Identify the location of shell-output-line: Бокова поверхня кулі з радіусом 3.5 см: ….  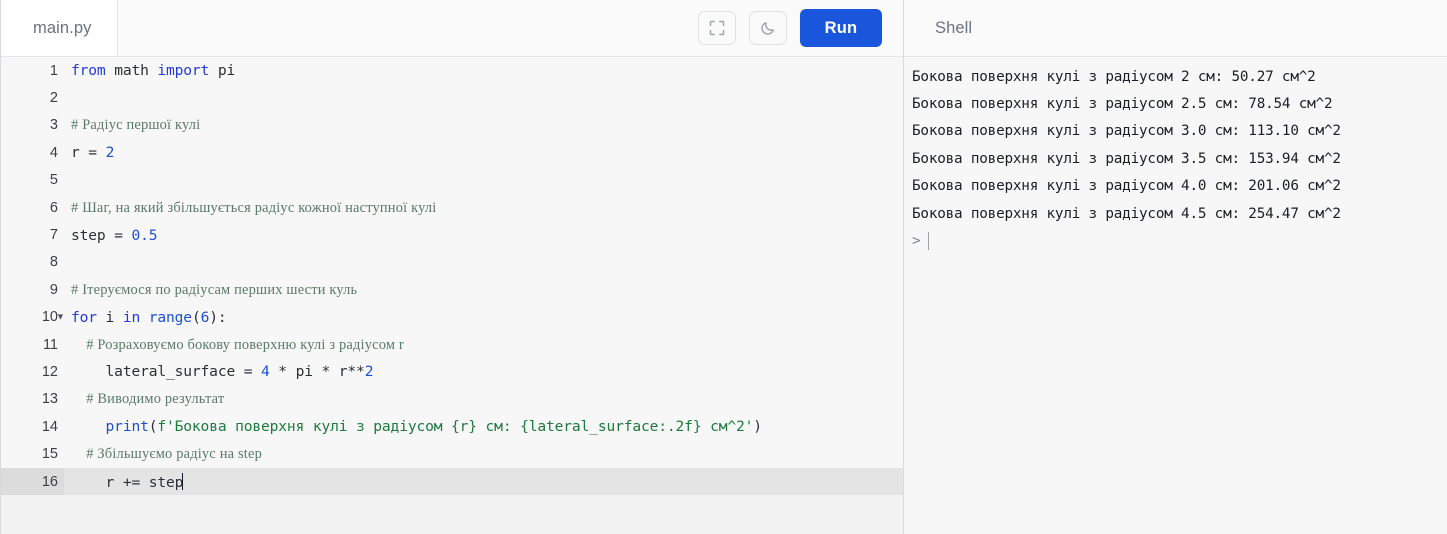
(1126, 158).